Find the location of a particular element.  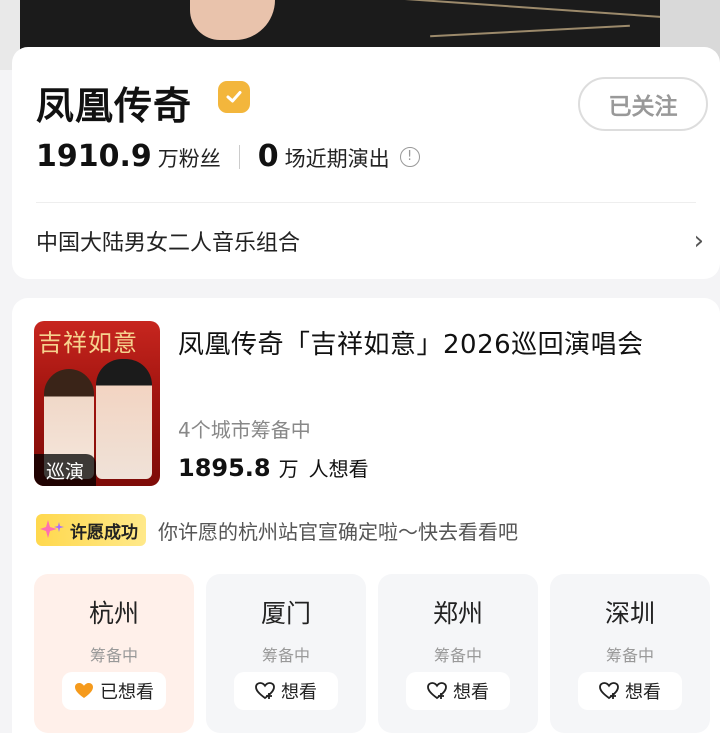

artist-stats: 1910.9 万粉丝 0 场近期演出 ! is located at coordinates (228, 156).